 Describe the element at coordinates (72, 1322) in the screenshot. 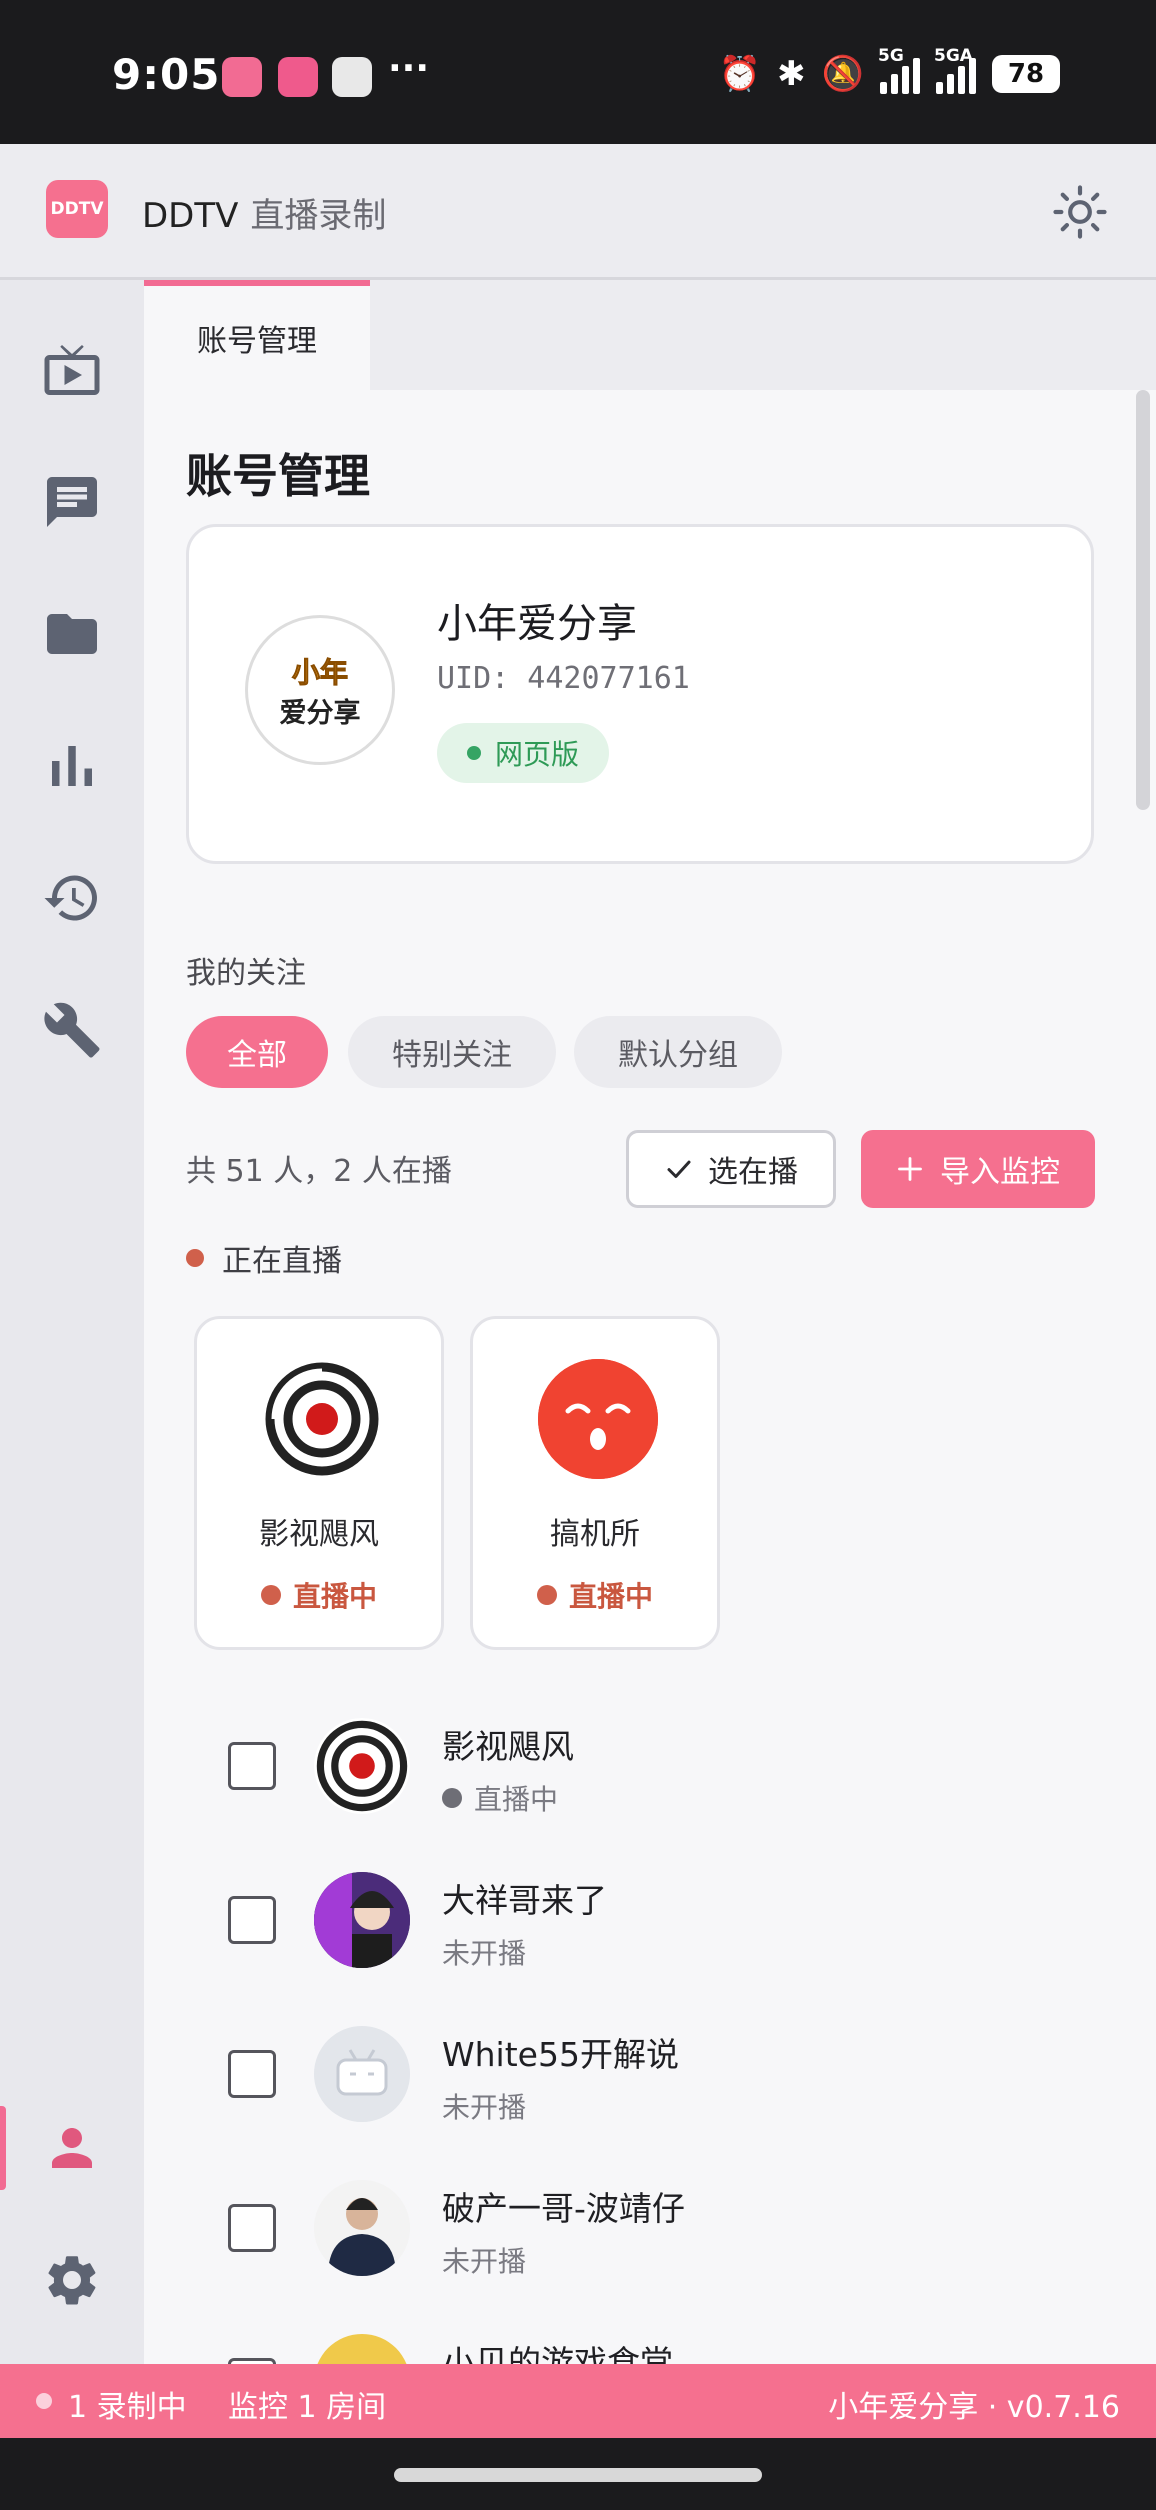

I see `sidebar` at that location.